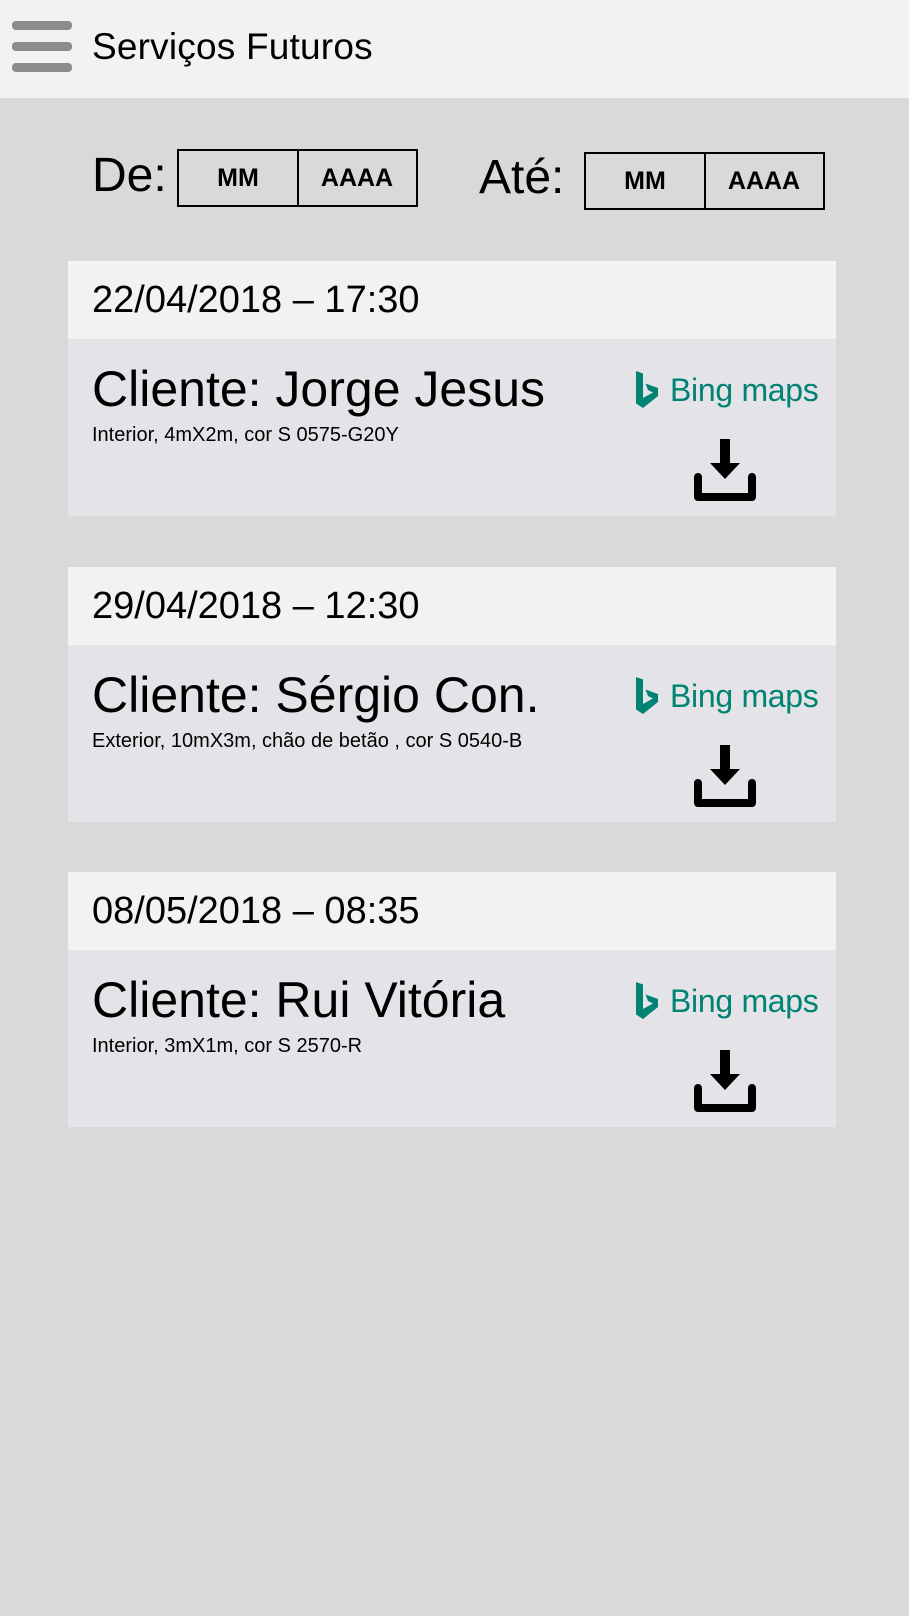 Image resolution: width=909 pixels, height=1616 pixels. What do you see at coordinates (645, 181) in the screenshot?
I see `to-month-input: MM` at bounding box center [645, 181].